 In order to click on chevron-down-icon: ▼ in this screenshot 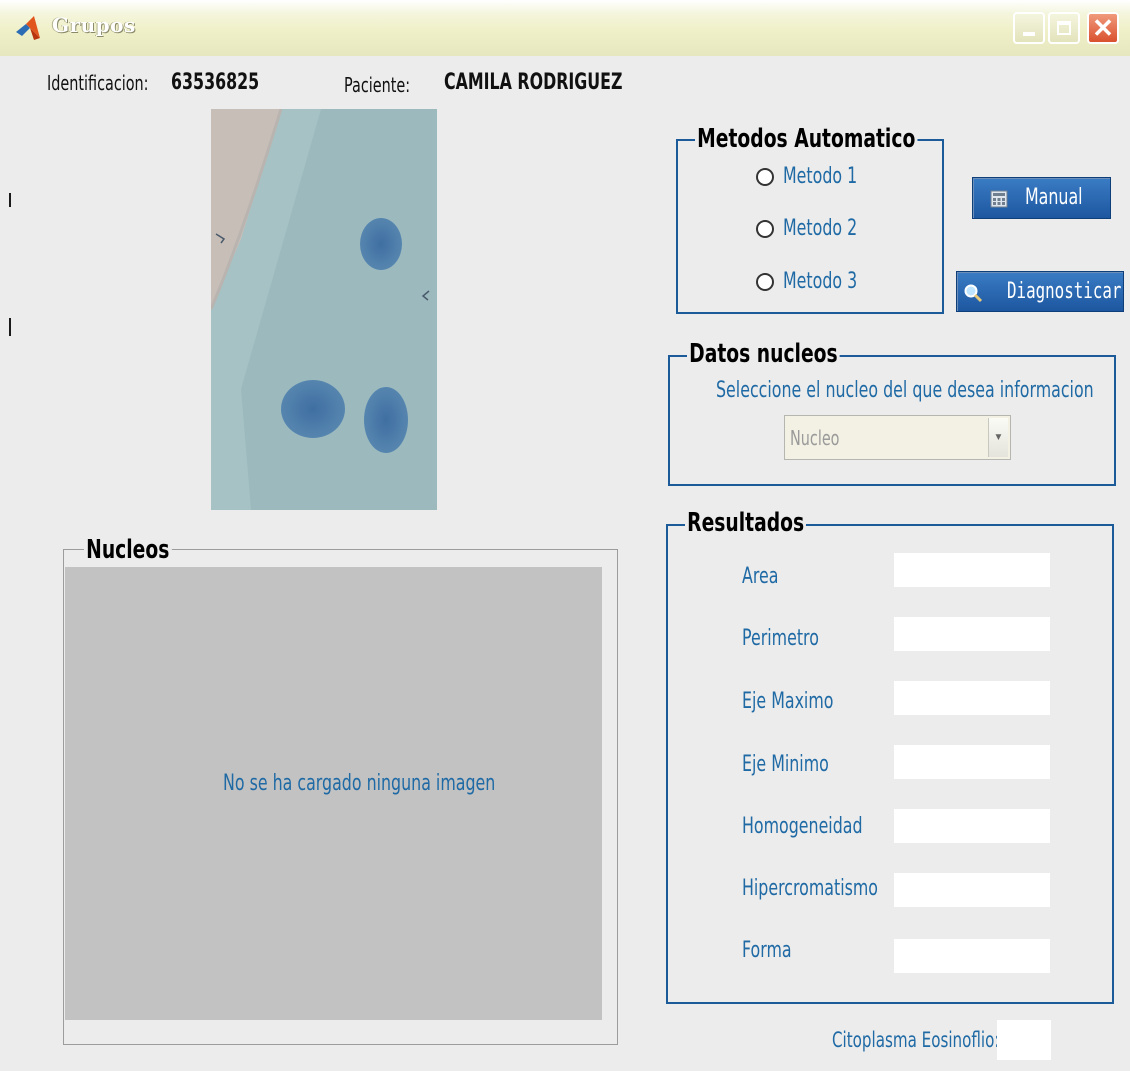, I will do `click(998, 437)`.